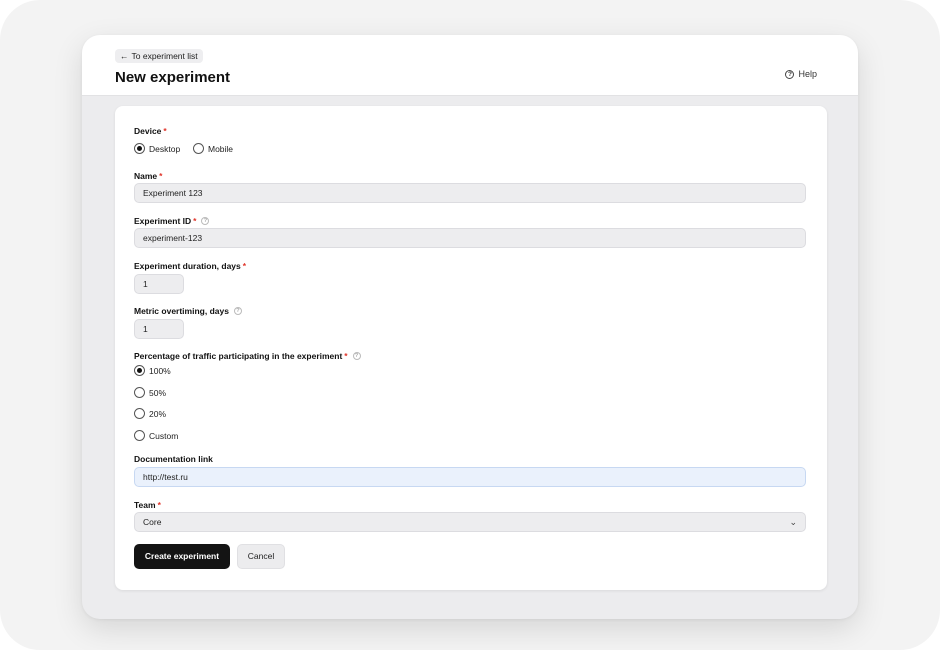 The width and height of the screenshot is (940, 650). Describe the element at coordinates (160, 370) in the screenshot. I see `traffic-option-label: 100%` at that location.